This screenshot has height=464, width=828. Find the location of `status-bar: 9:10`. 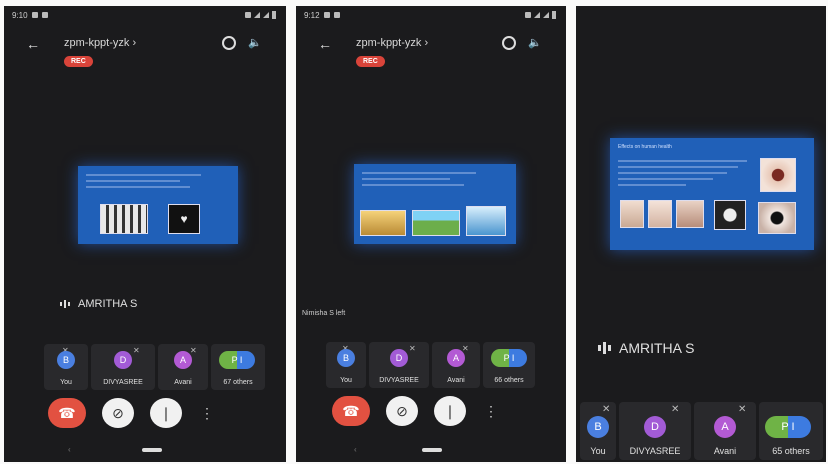

status-bar: 9:10 is located at coordinates (144, 15).